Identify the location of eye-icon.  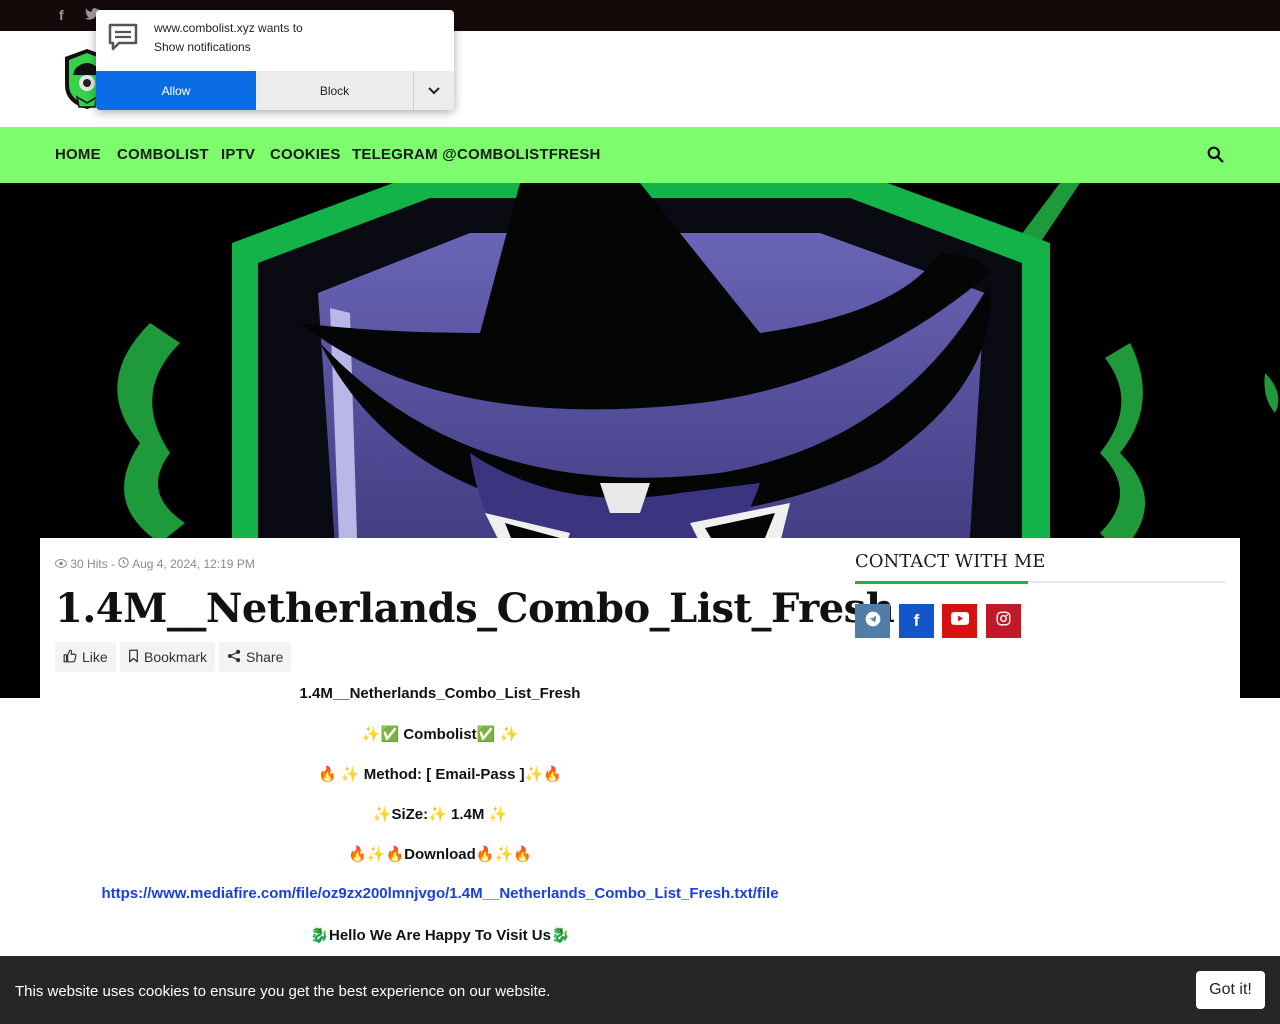
(62, 564).